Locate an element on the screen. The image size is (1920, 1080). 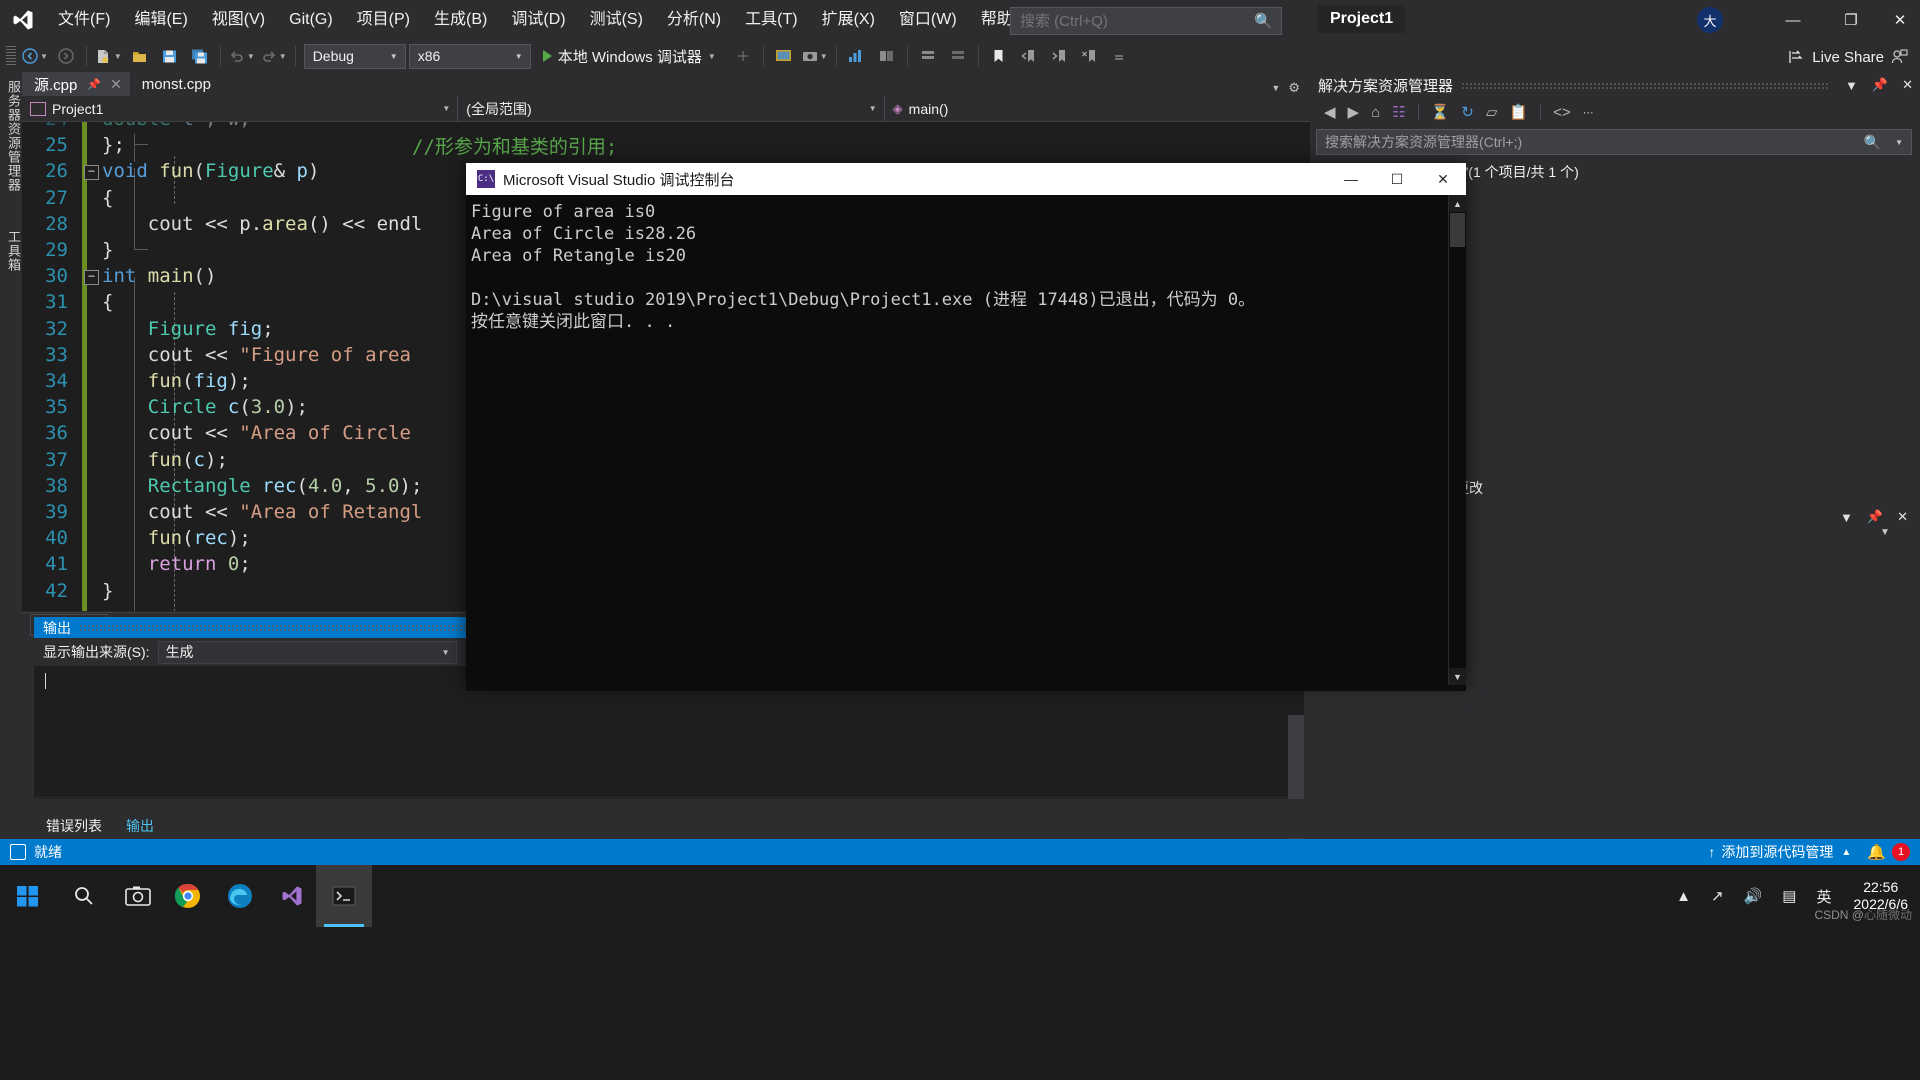
bell-icon: 🔔 is located at coordinates (1876, 852).